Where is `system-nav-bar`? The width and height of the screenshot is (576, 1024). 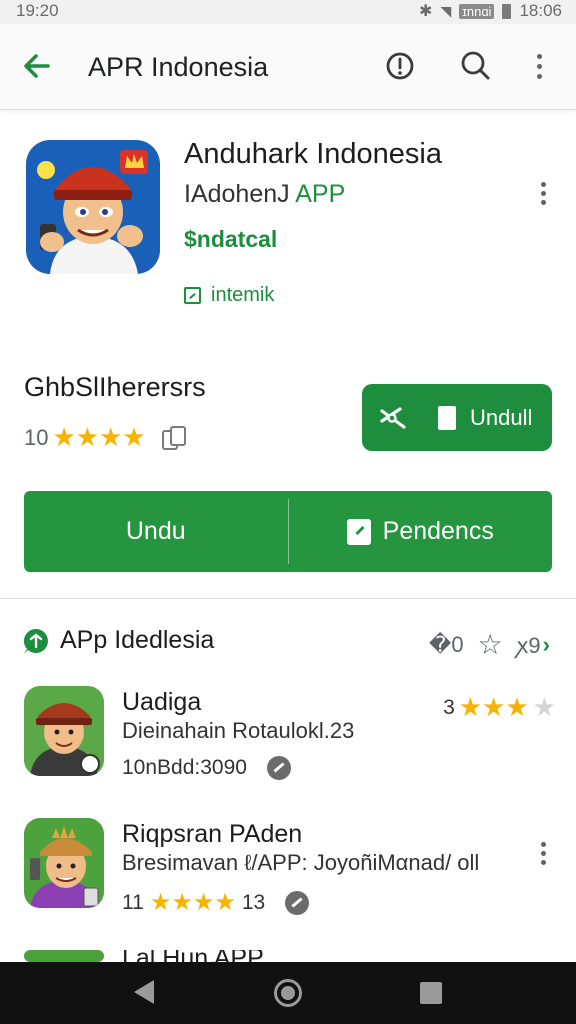 system-nav-bar is located at coordinates (288, 993).